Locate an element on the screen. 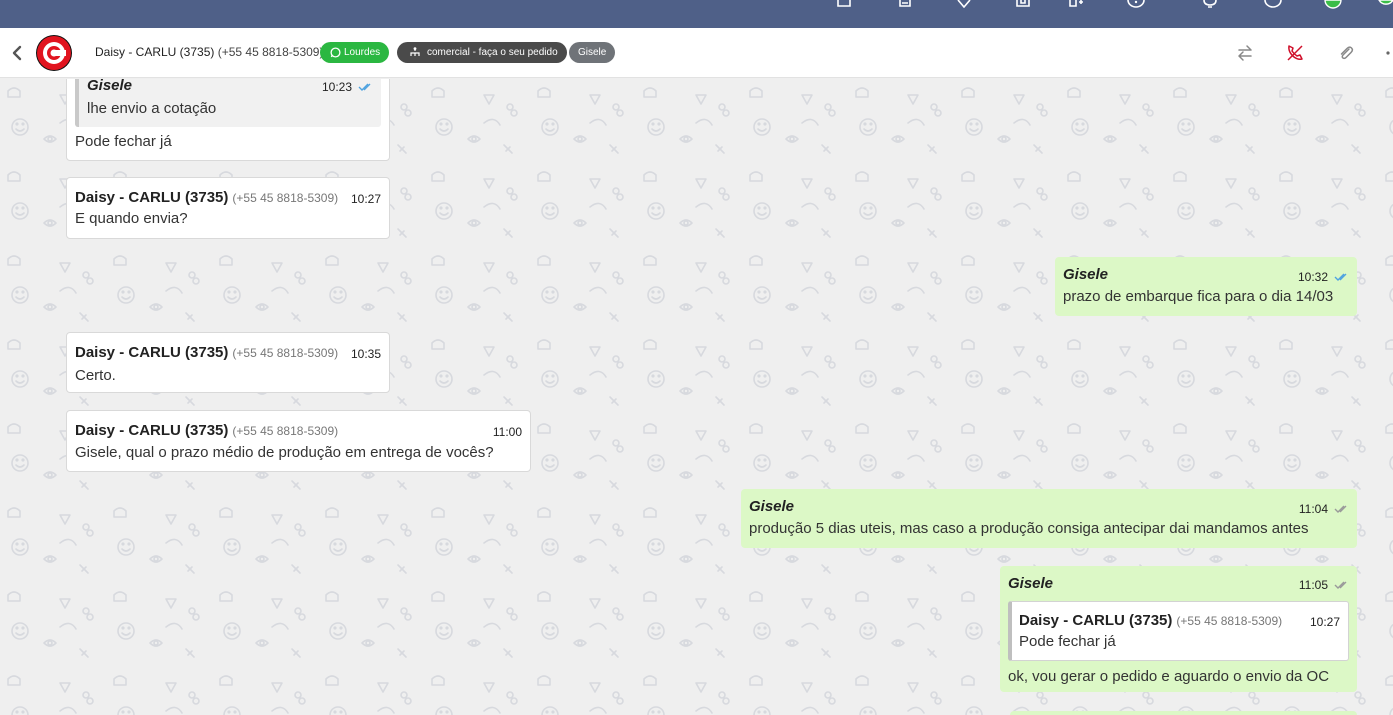 The image size is (1393, 715). contact-phone: (+55 45 8818-5309) is located at coordinates (270, 52).